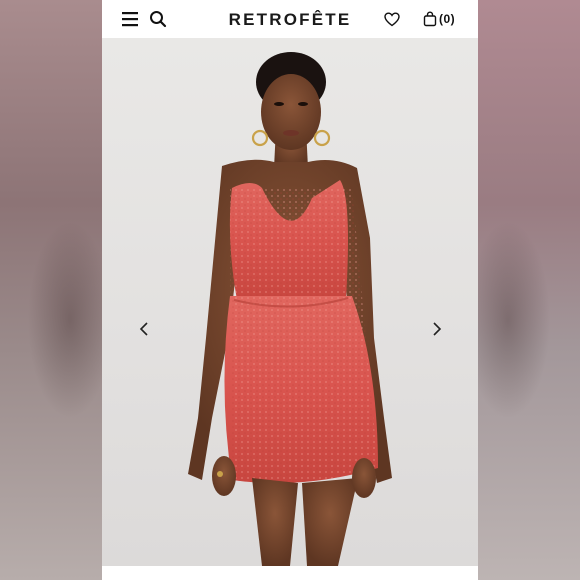 The height and width of the screenshot is (580, 580). I want to click on site-header: RETROFÊTE (0), so click(290, 19).